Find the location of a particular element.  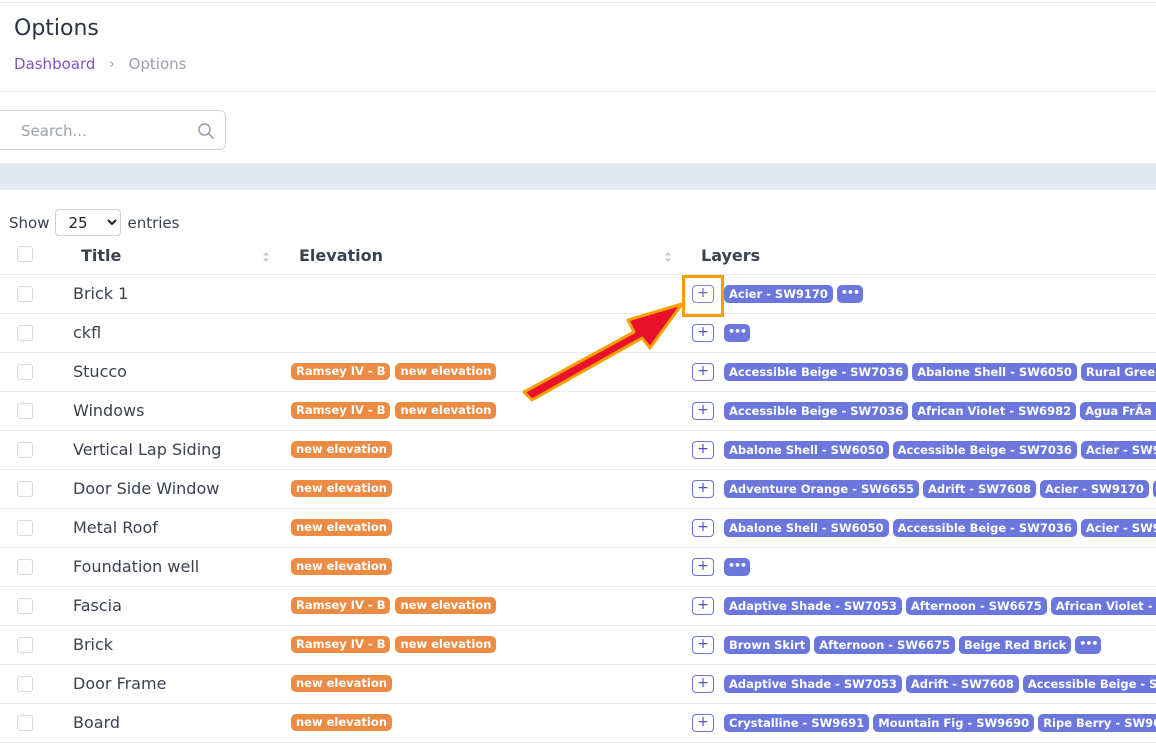

row-title: Brick is located at coordinates (93, 644).